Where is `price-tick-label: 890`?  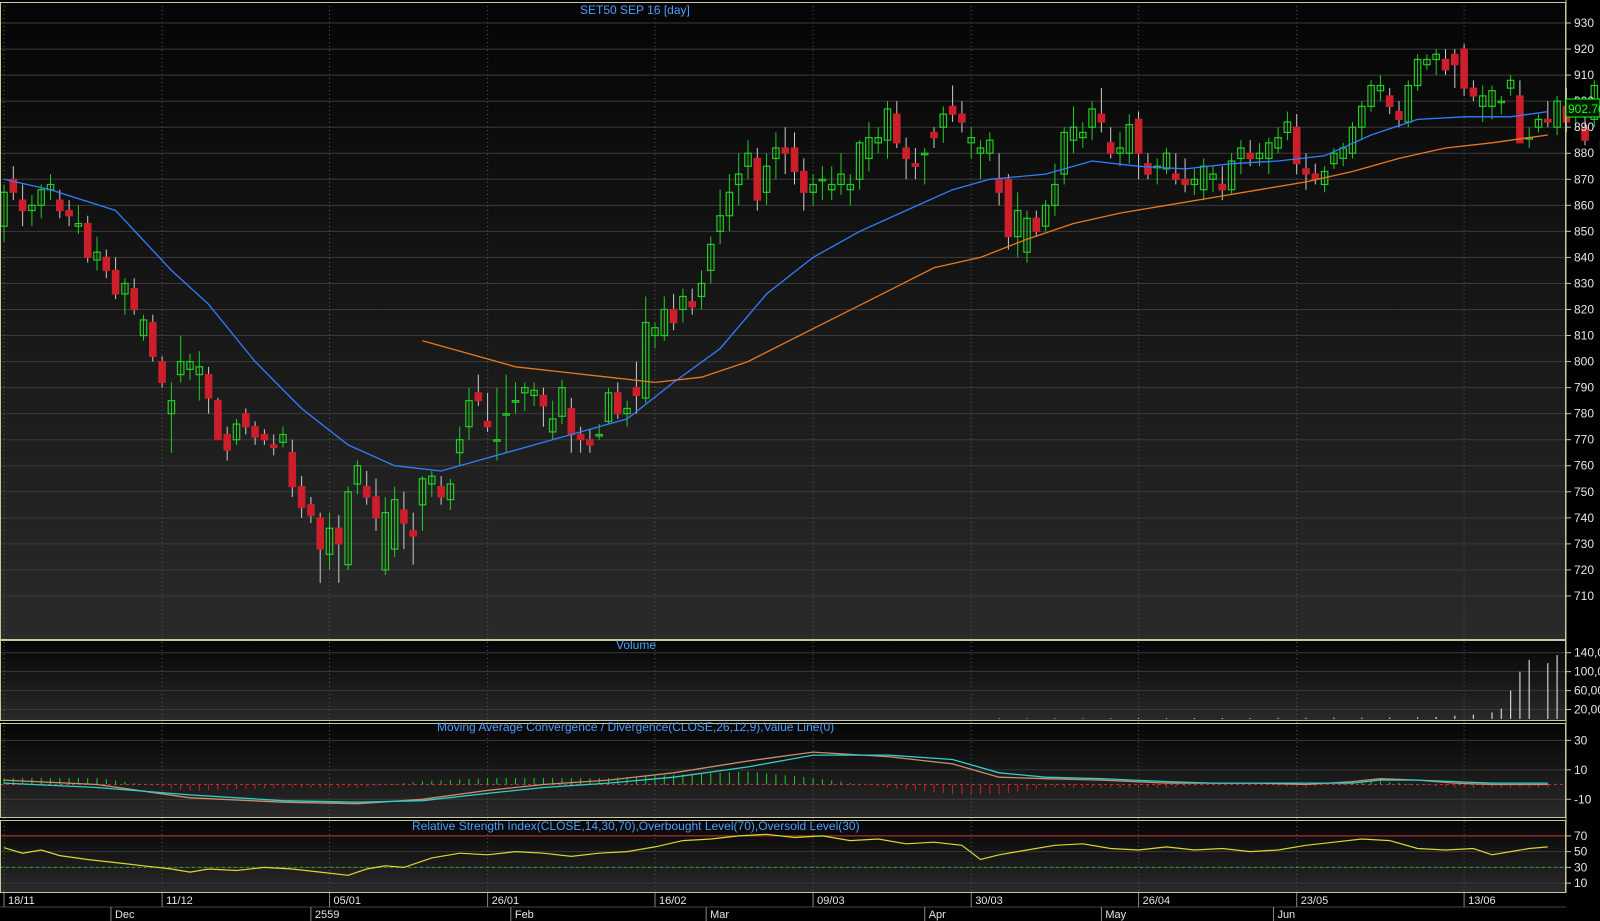 price-tick-label: 890 is located at coordinates (1584, 127).